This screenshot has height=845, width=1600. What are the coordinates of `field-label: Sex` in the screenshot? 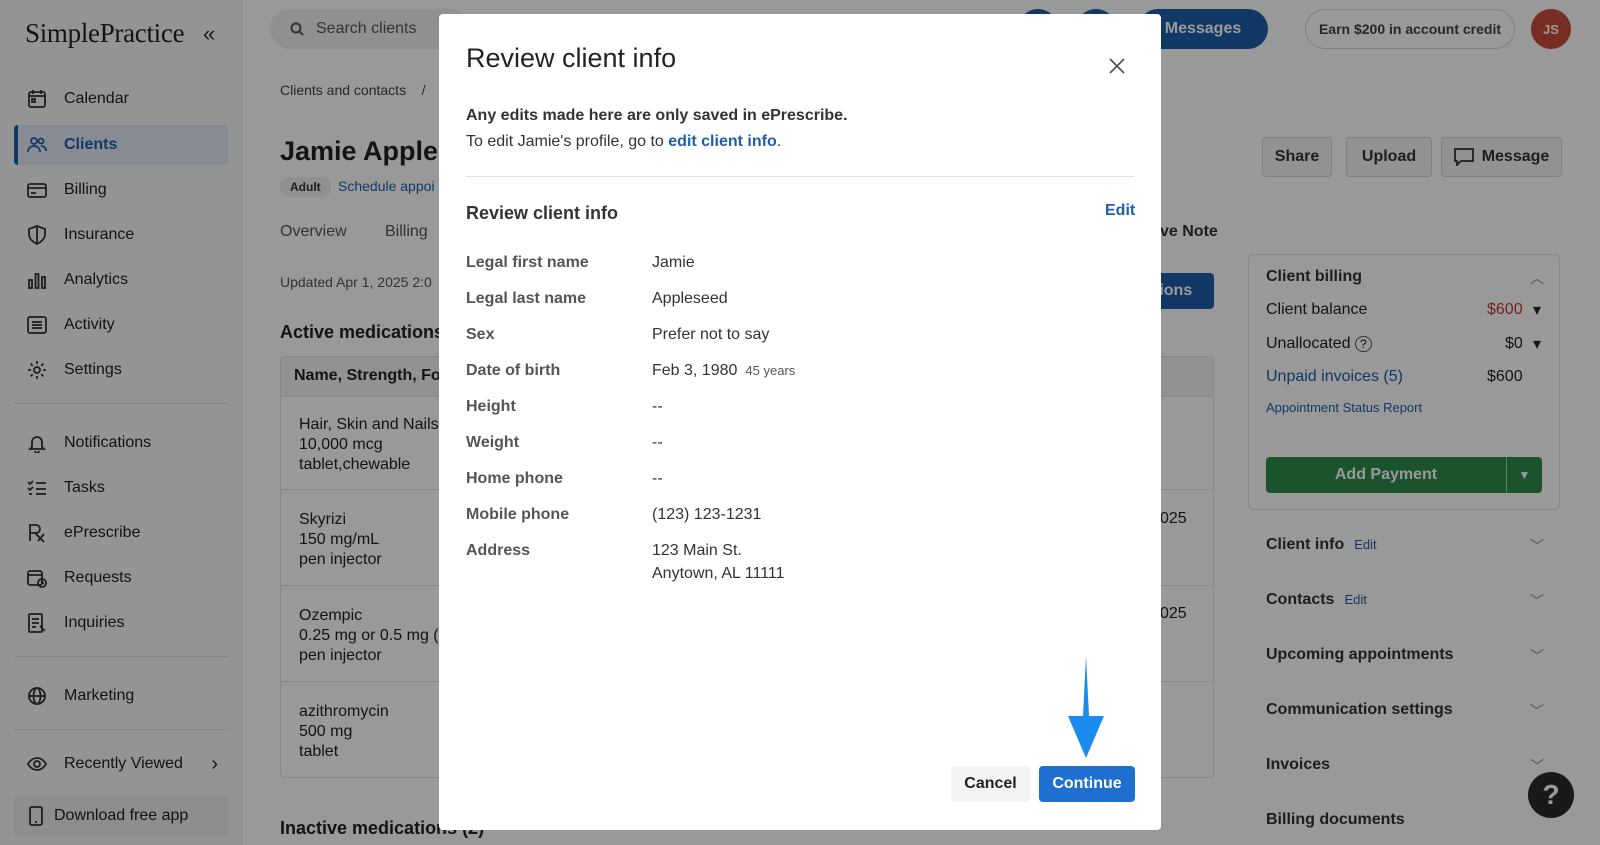 It's located at (480, 334).